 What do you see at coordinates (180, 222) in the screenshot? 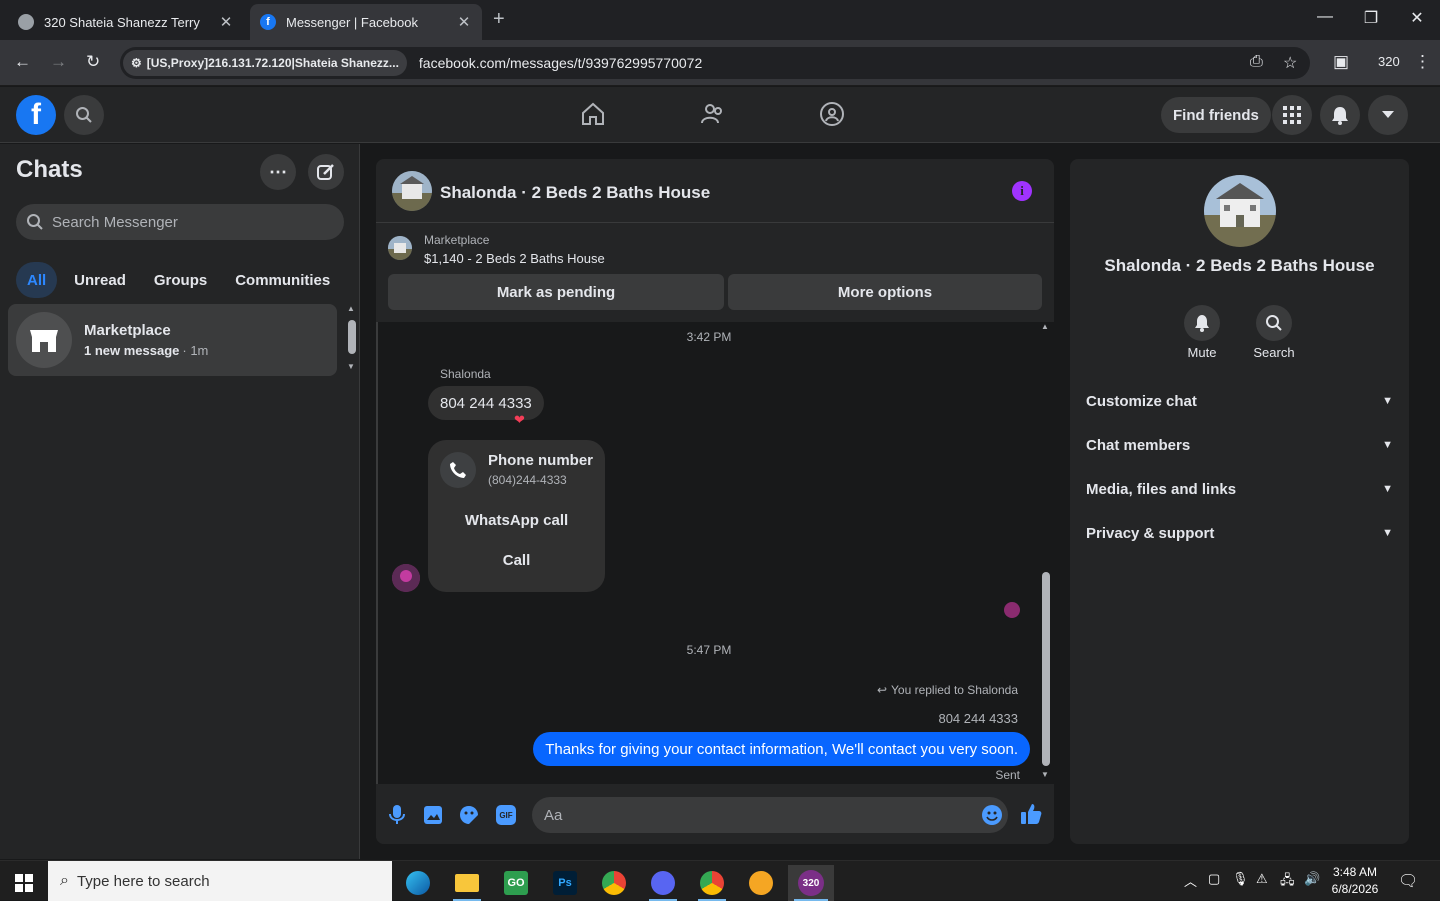
I see `search-messenger-input: Search Messenger` at bounding box center [180, 222].